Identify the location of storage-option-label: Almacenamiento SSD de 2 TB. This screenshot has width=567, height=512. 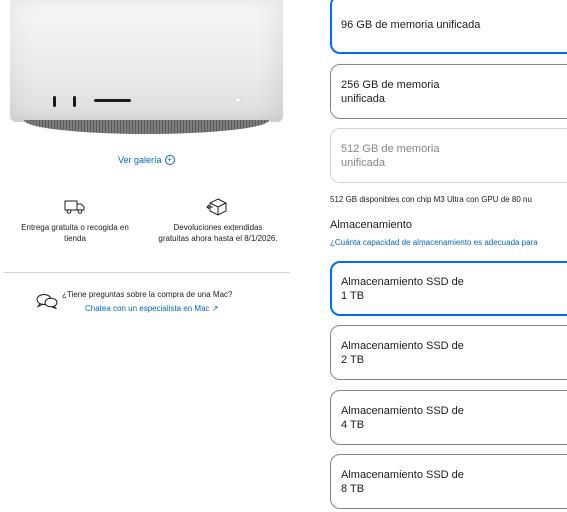
(402, 353).